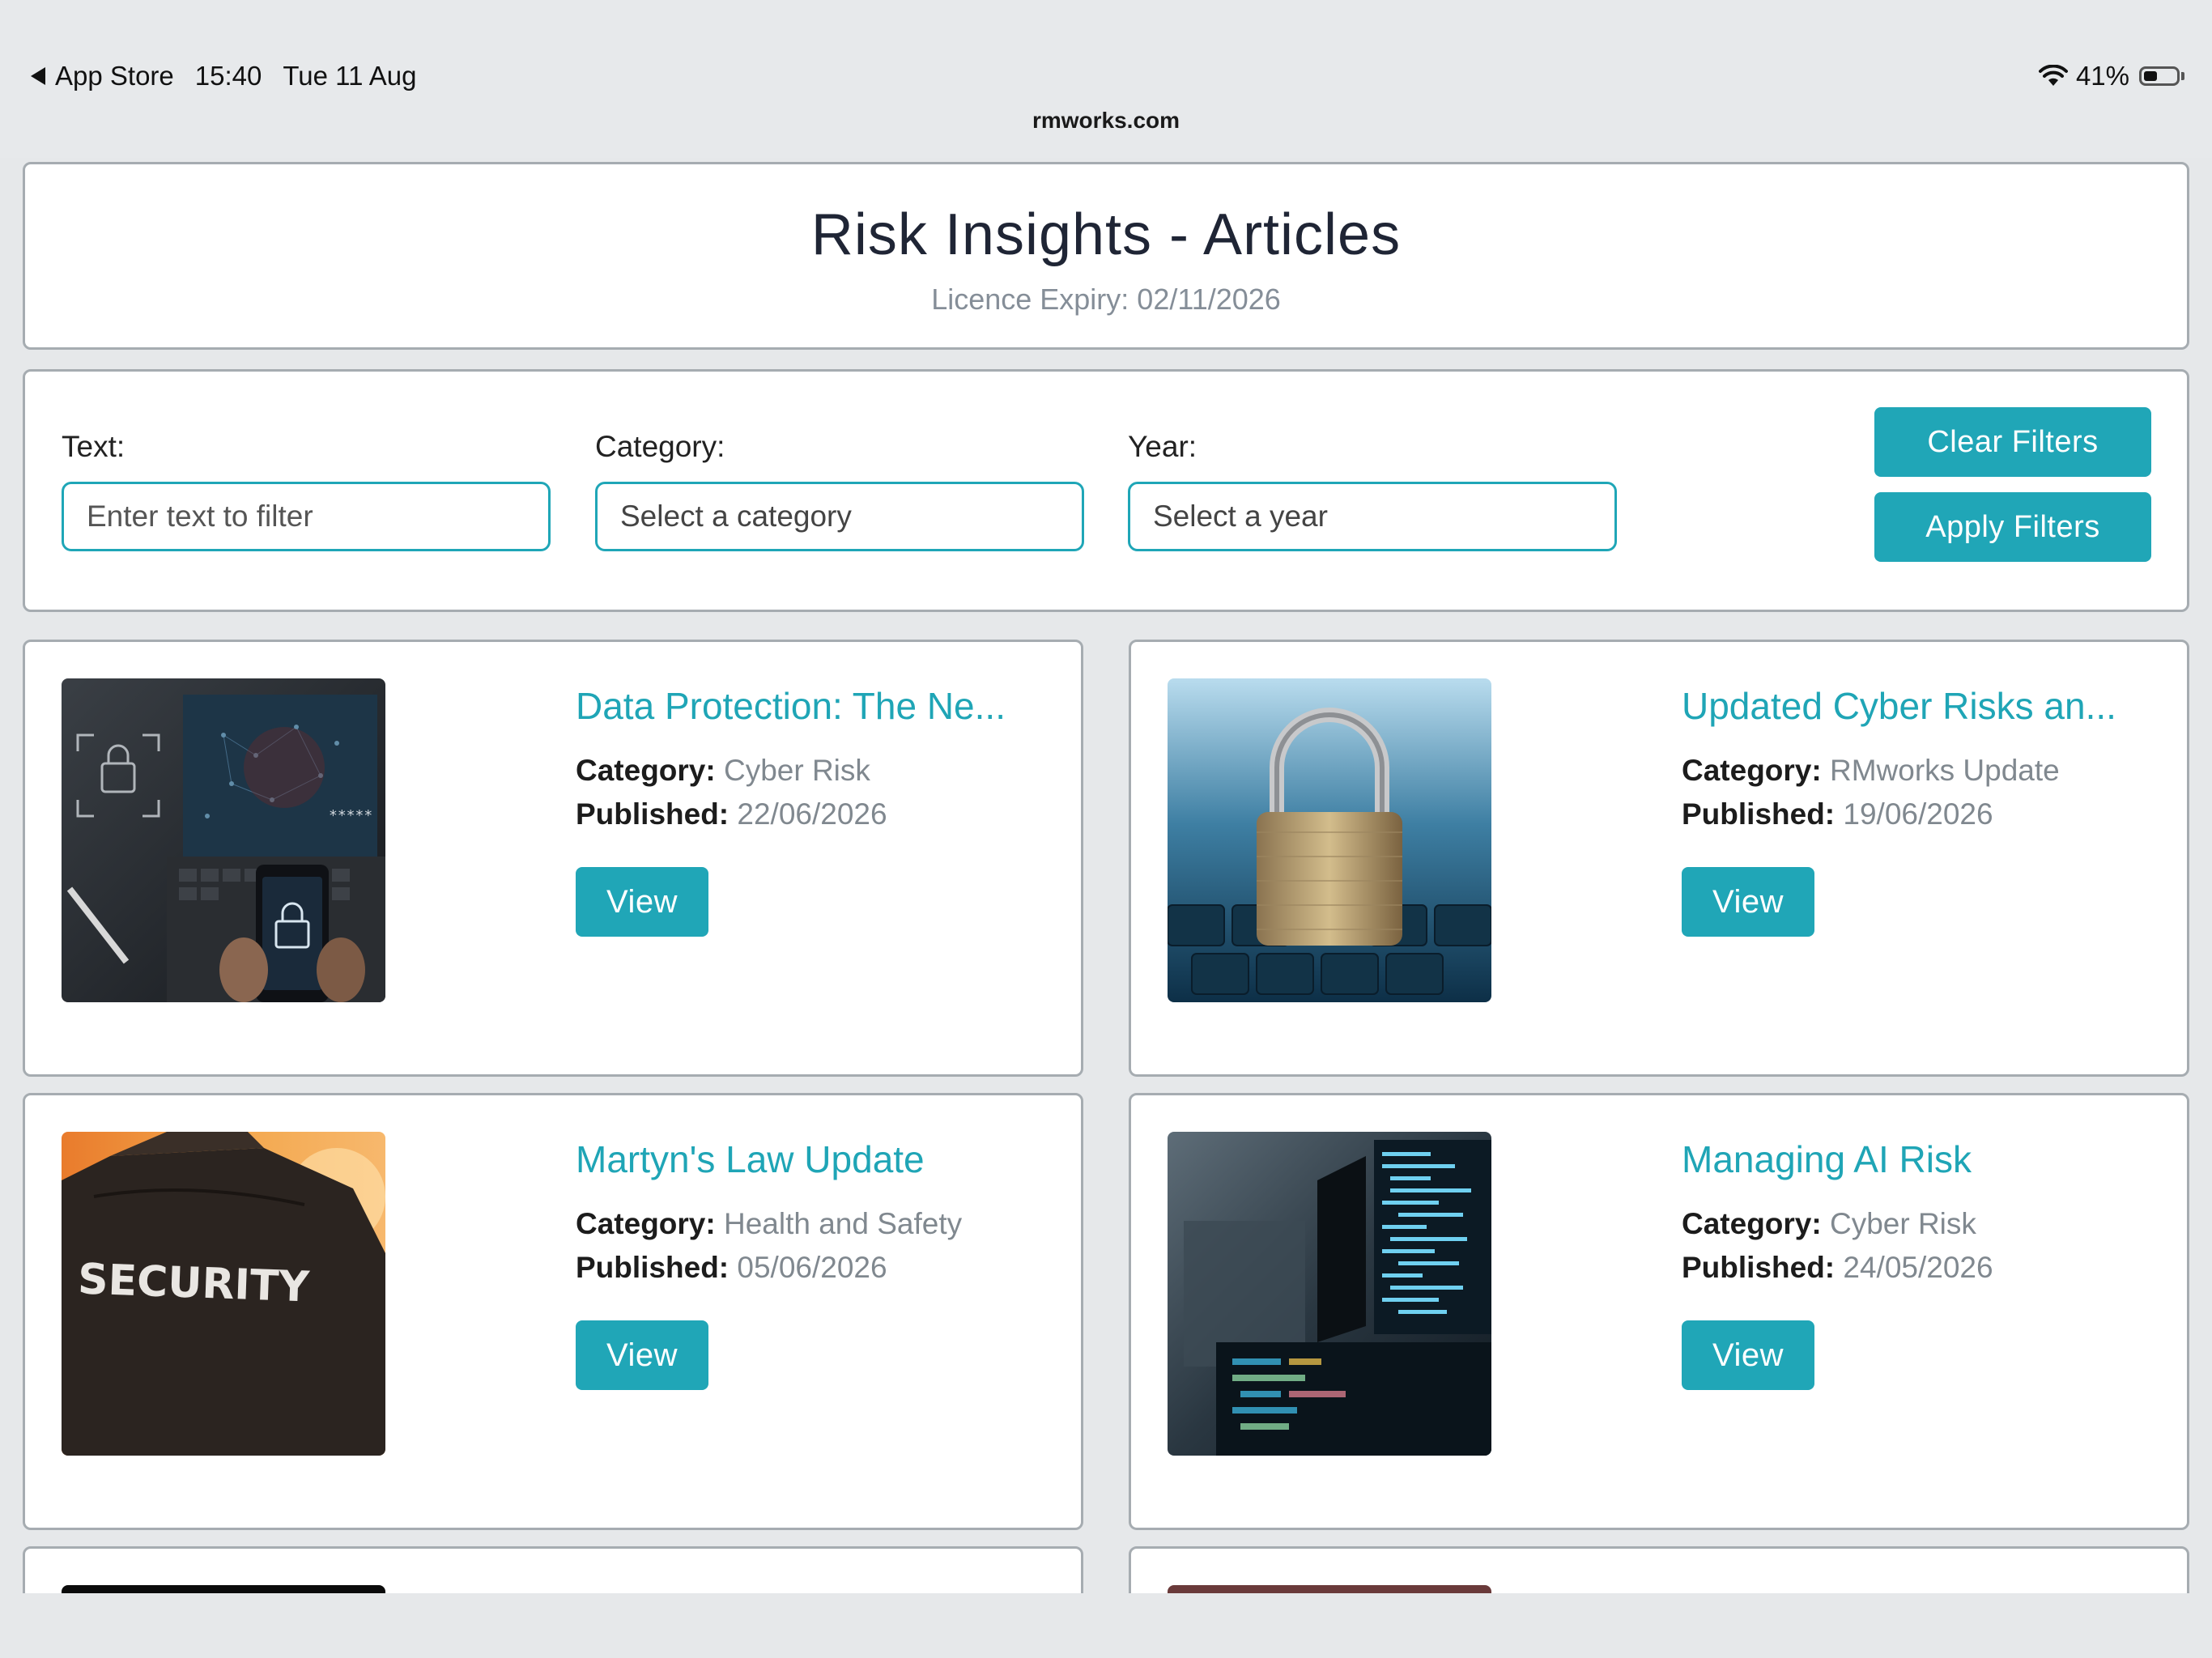 The image size is (2212, 1658). I want to click on year-select: Select a year, so click(1372, 516).